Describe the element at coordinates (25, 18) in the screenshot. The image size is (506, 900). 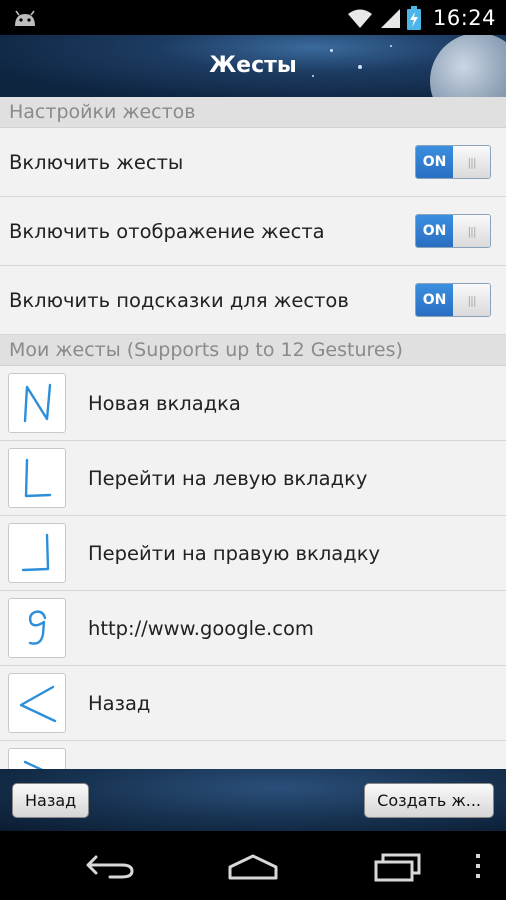
I see `android-icon` at that location.